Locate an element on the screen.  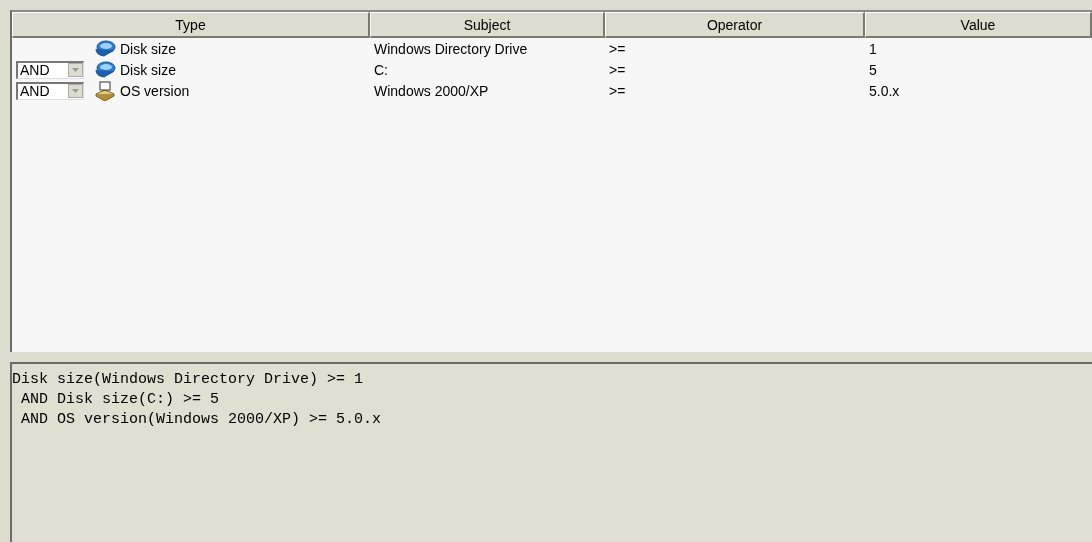
column-header: Value is located at coordinates (978, 25).